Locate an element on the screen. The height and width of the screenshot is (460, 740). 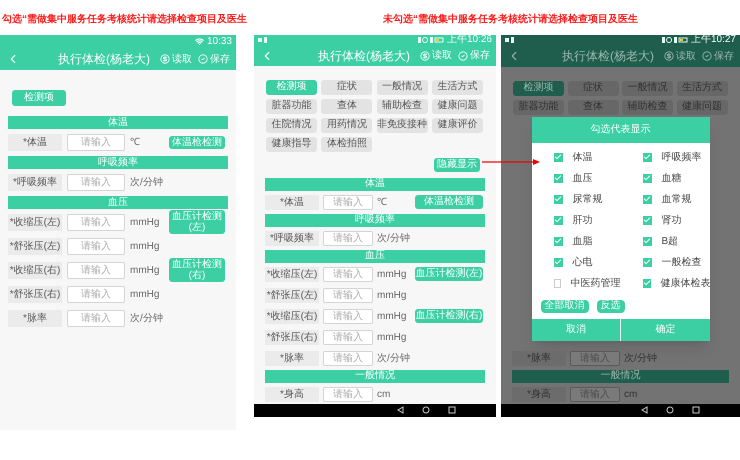
tab: 用药情况 is located at coordinates (346, 125).